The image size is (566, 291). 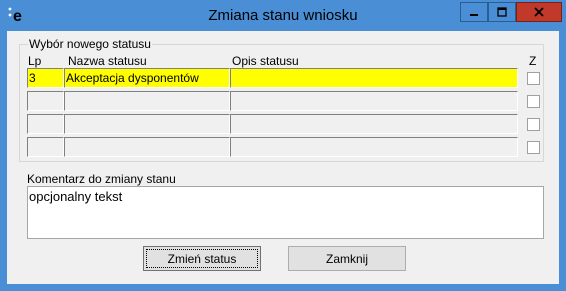 I want to click on column-header-name: Nazwa statusu, so click(x=107, y=61).